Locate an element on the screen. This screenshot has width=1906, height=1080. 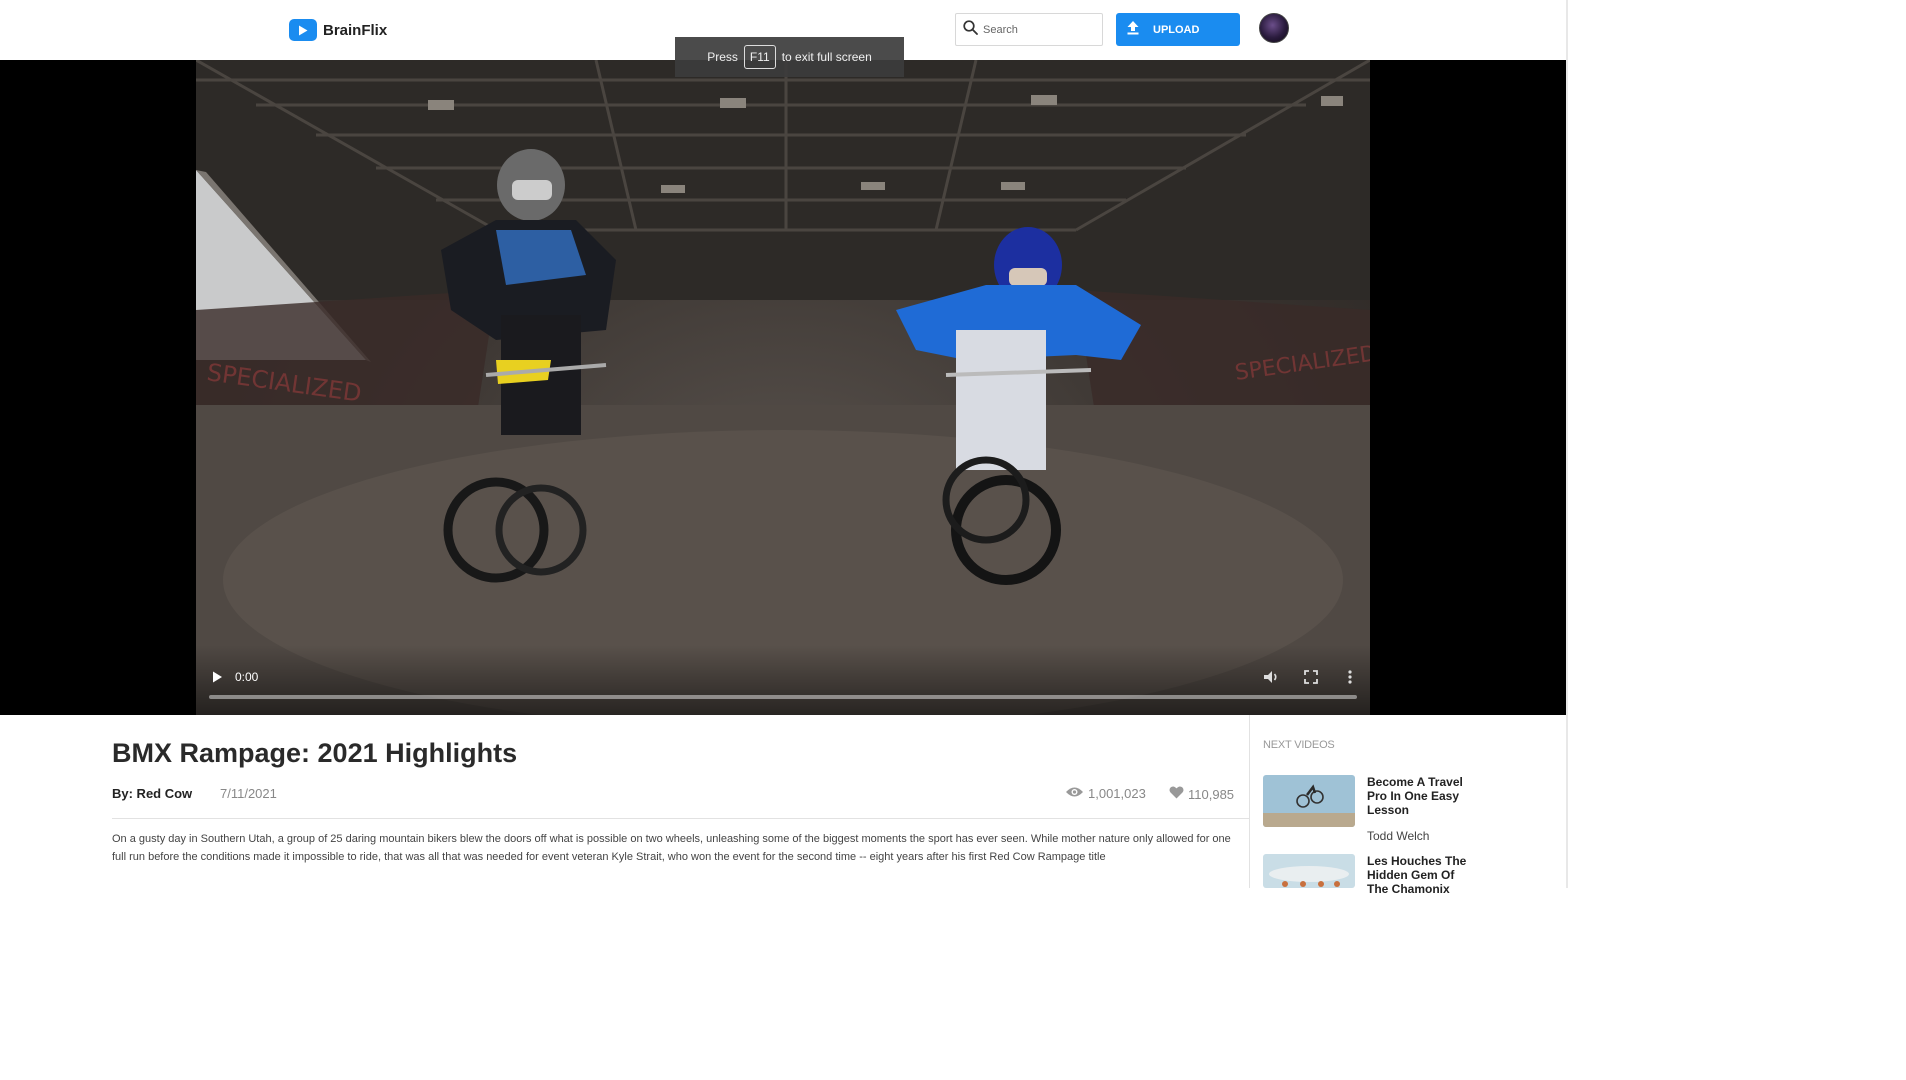
upload-icon is located at coordinates (1133, 29).